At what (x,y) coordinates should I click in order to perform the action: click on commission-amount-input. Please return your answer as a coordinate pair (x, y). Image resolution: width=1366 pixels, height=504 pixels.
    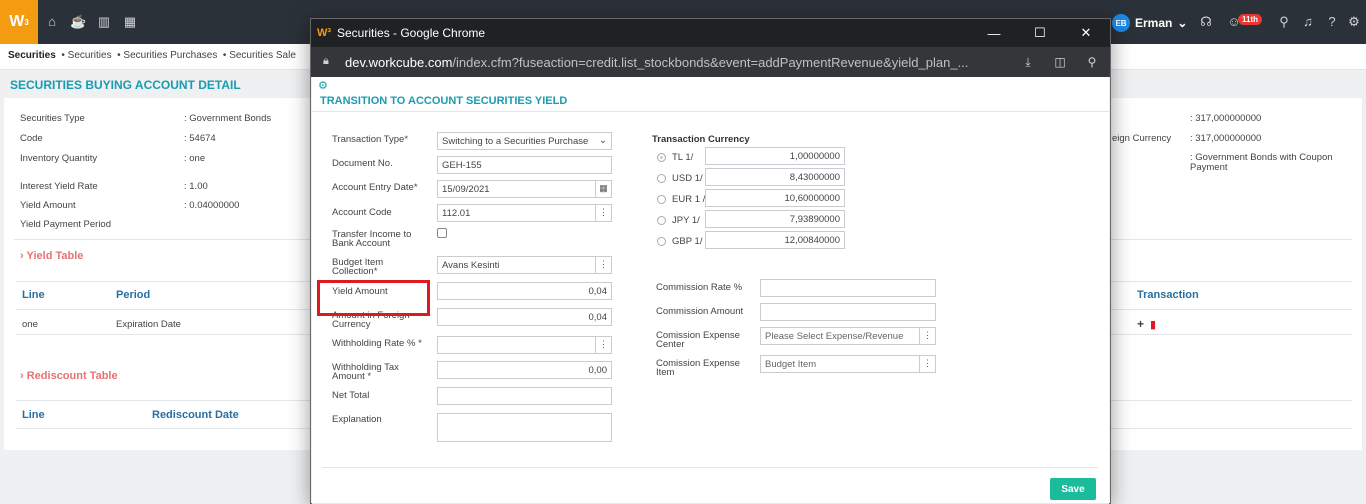
    Looking at the image, I should click on (848, 312).